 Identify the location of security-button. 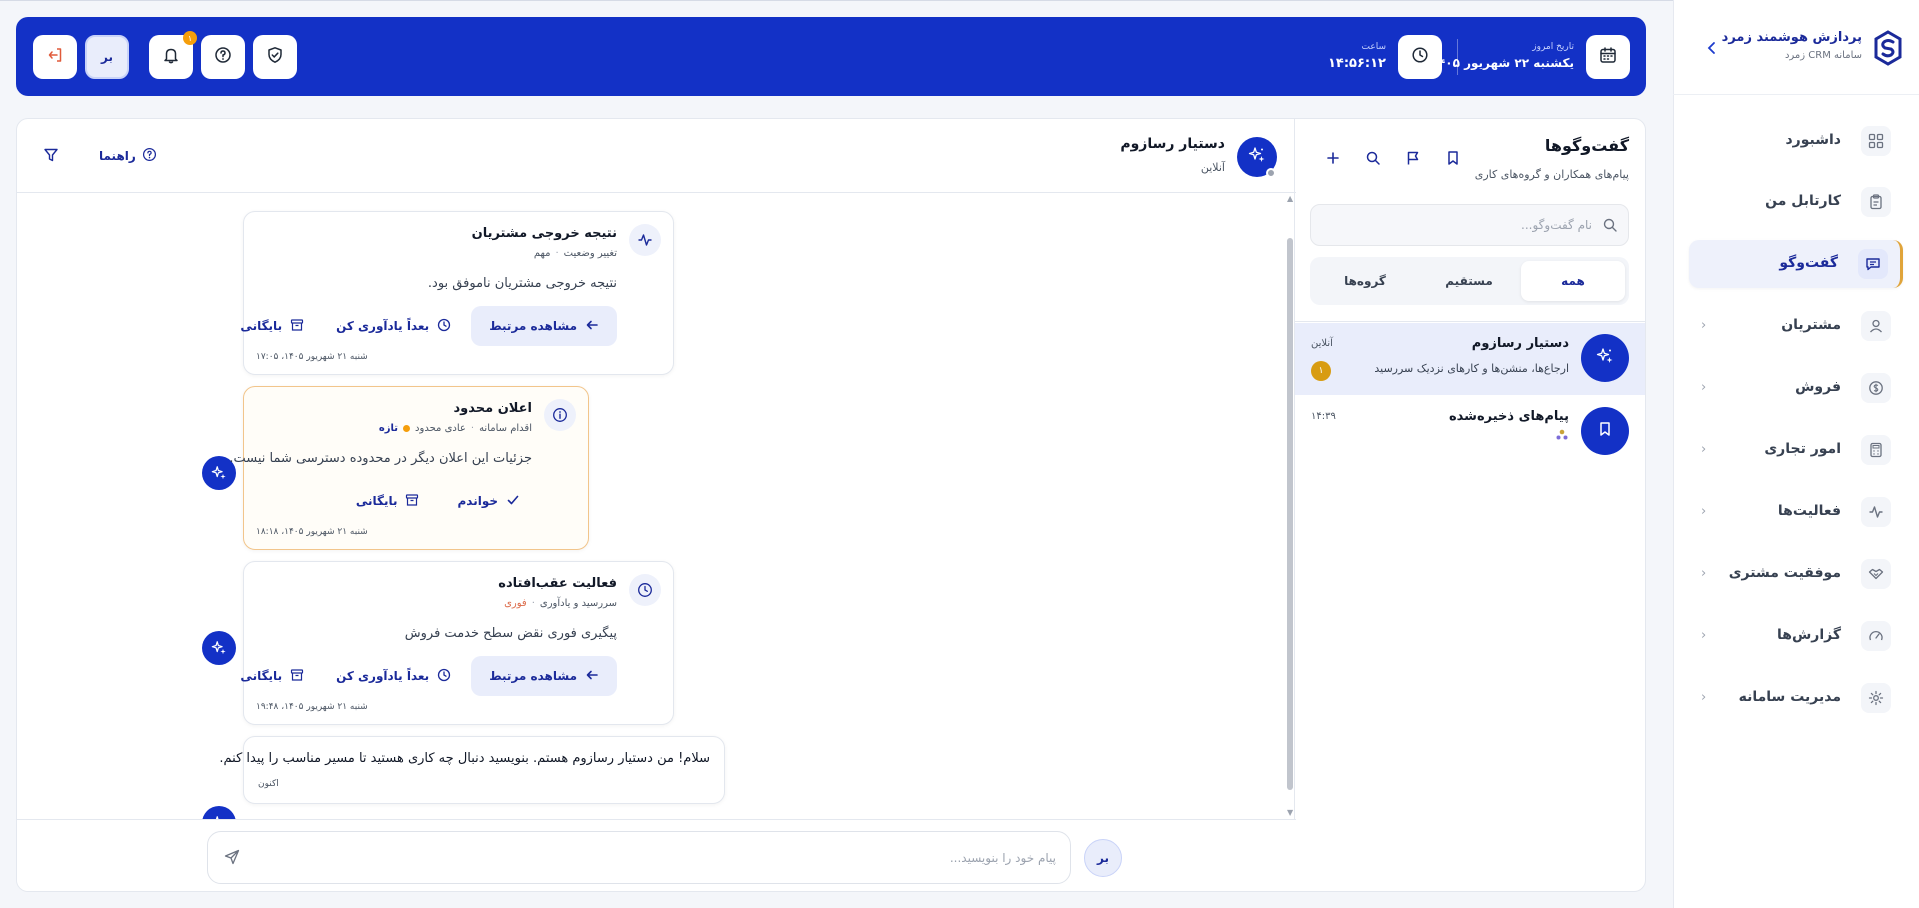
(275, 57).